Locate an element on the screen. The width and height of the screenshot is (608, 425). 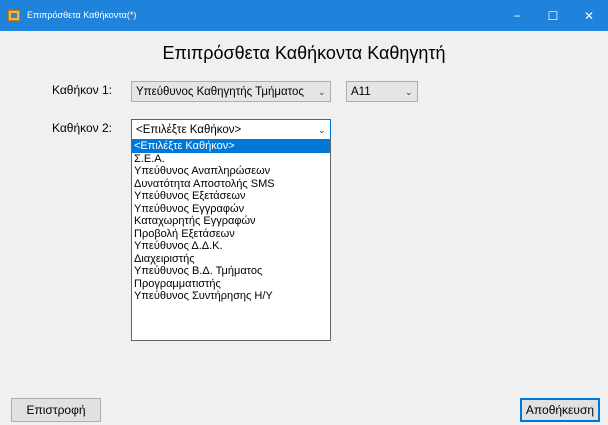
duty2-label: Καθήκον 2: is located at coordinates (82, 128).